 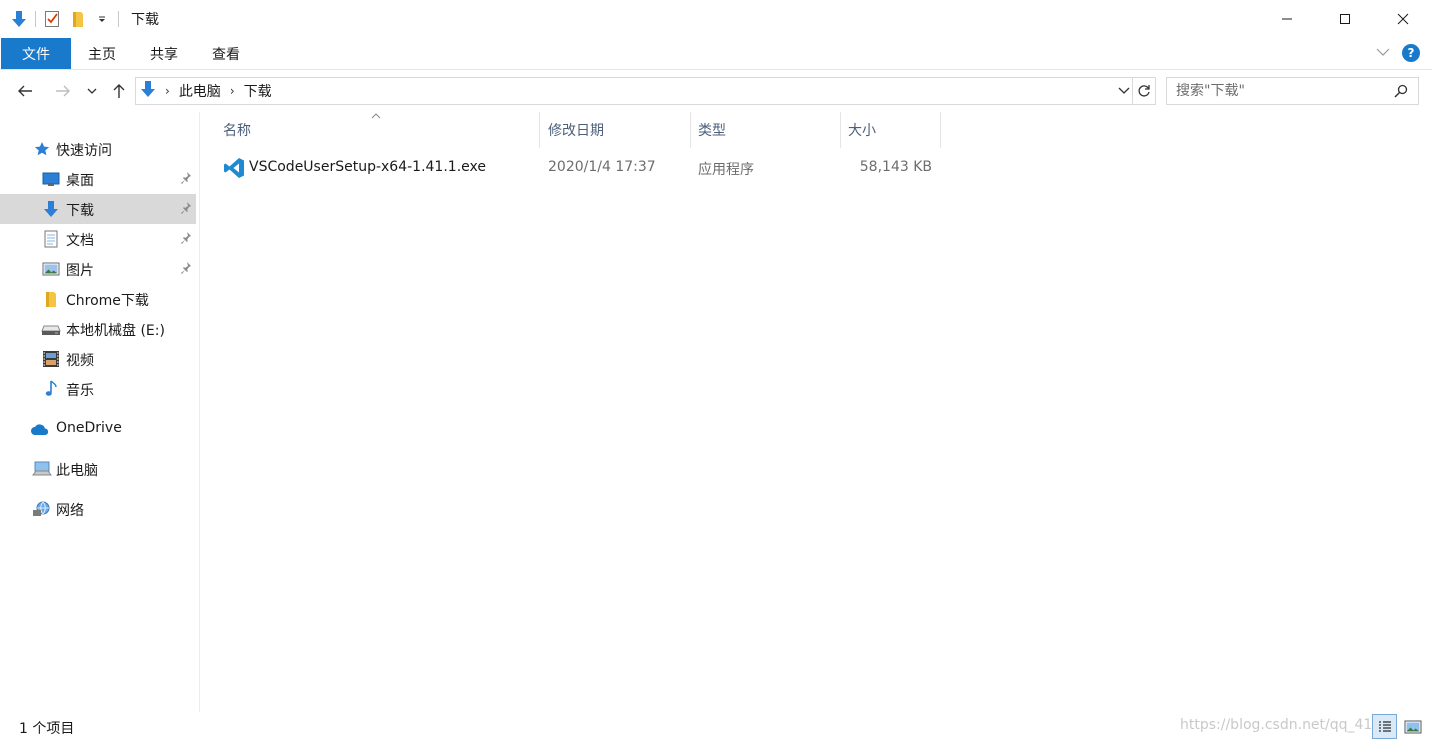 I want to click on nav-item-documents: 文档, so click(x=98, y=239).